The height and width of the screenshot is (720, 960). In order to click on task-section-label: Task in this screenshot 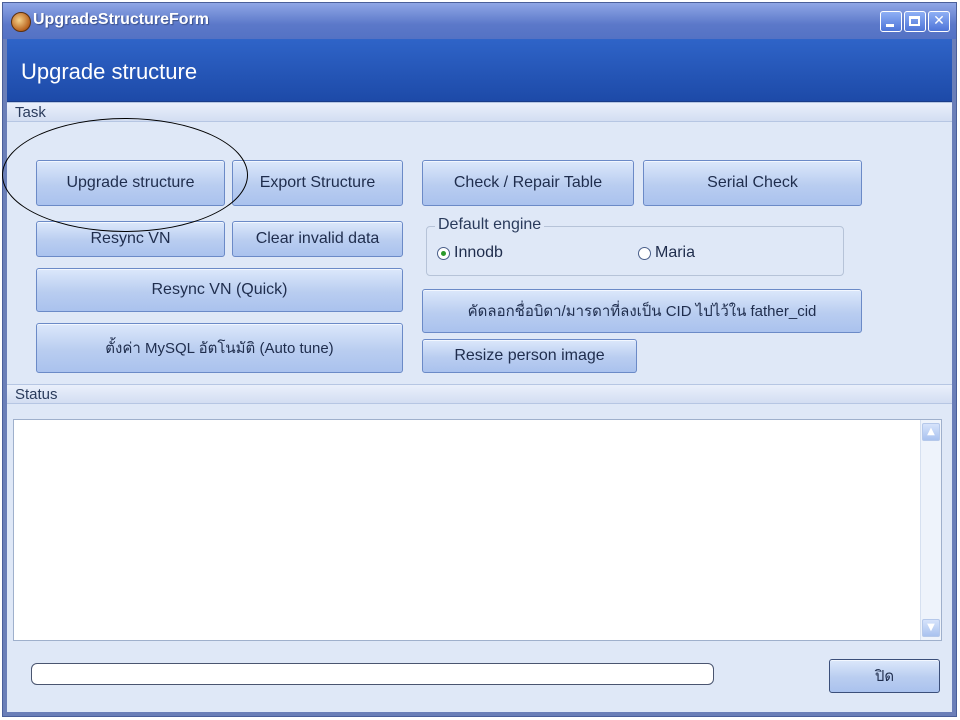, I will do `click(479, 112)`.